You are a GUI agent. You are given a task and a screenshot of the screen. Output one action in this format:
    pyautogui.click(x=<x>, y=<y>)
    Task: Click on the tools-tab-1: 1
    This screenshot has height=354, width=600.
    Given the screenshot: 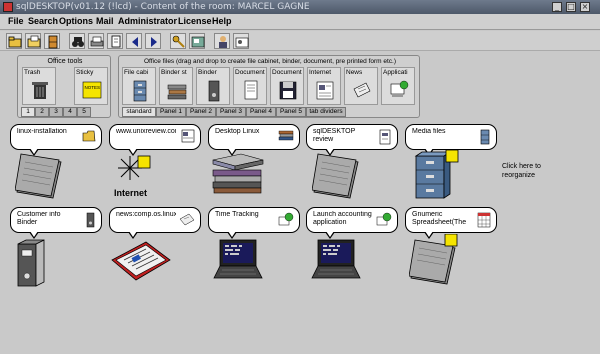 What is the action you would take?
    pyautogui.click(x=28, y=112)
    